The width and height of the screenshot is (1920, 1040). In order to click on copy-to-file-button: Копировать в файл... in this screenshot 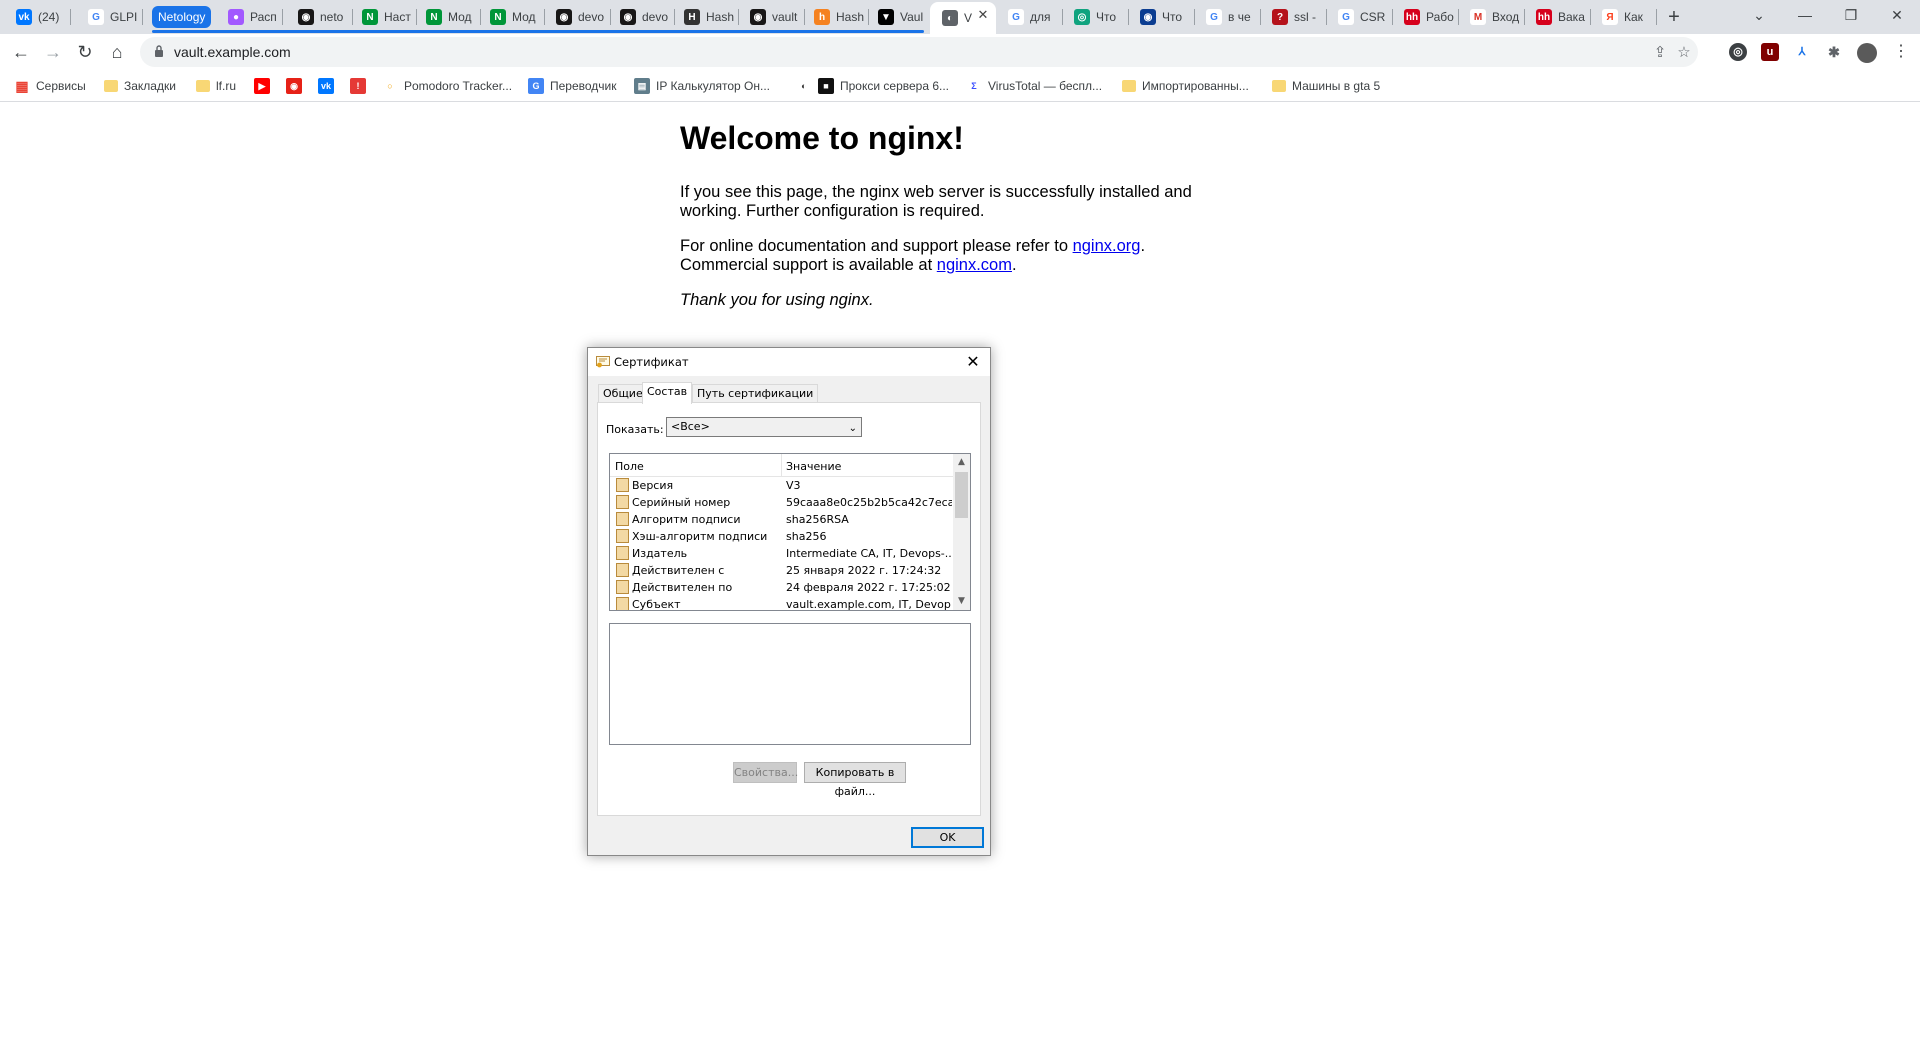, I will do `click(855, 780)`.